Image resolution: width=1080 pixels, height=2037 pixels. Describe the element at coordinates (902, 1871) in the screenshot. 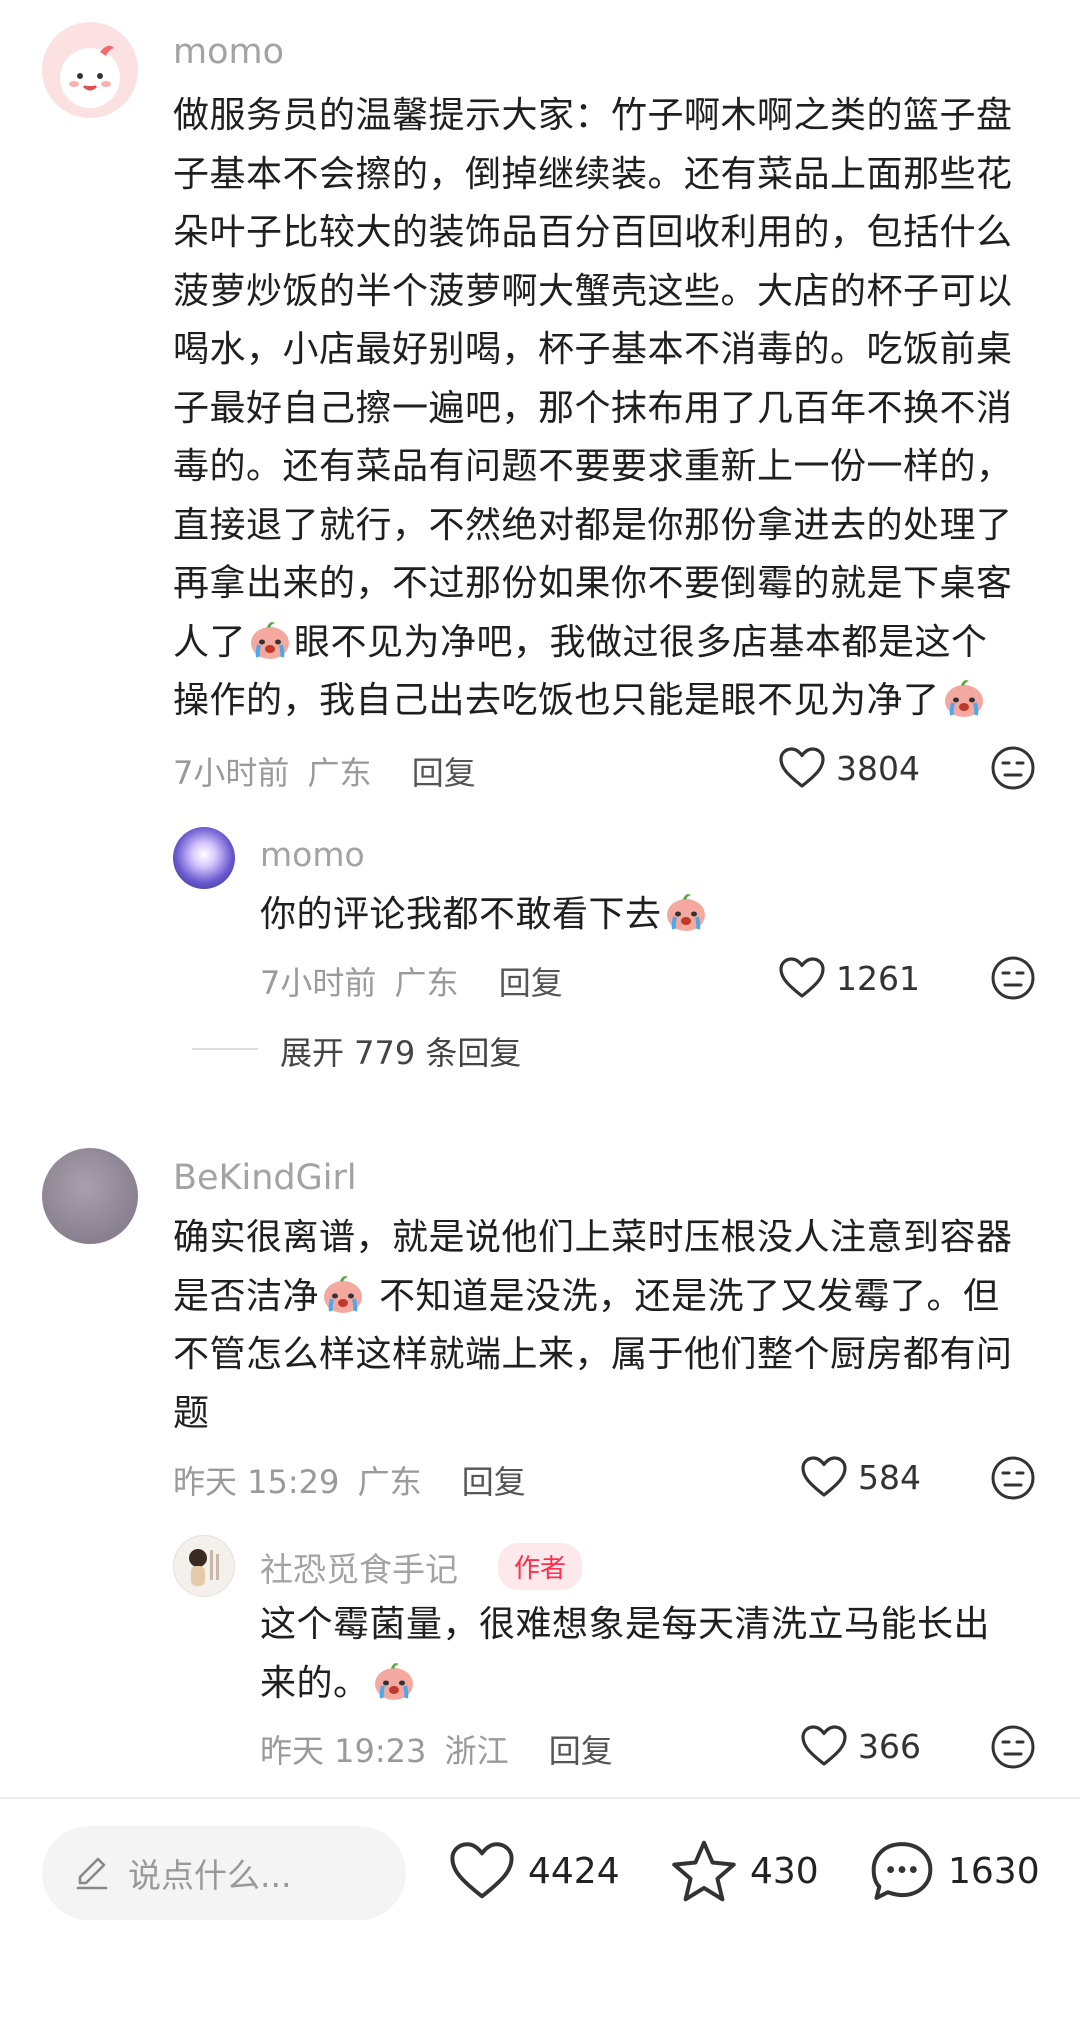

I see `comment-bubble-icon` at that location.